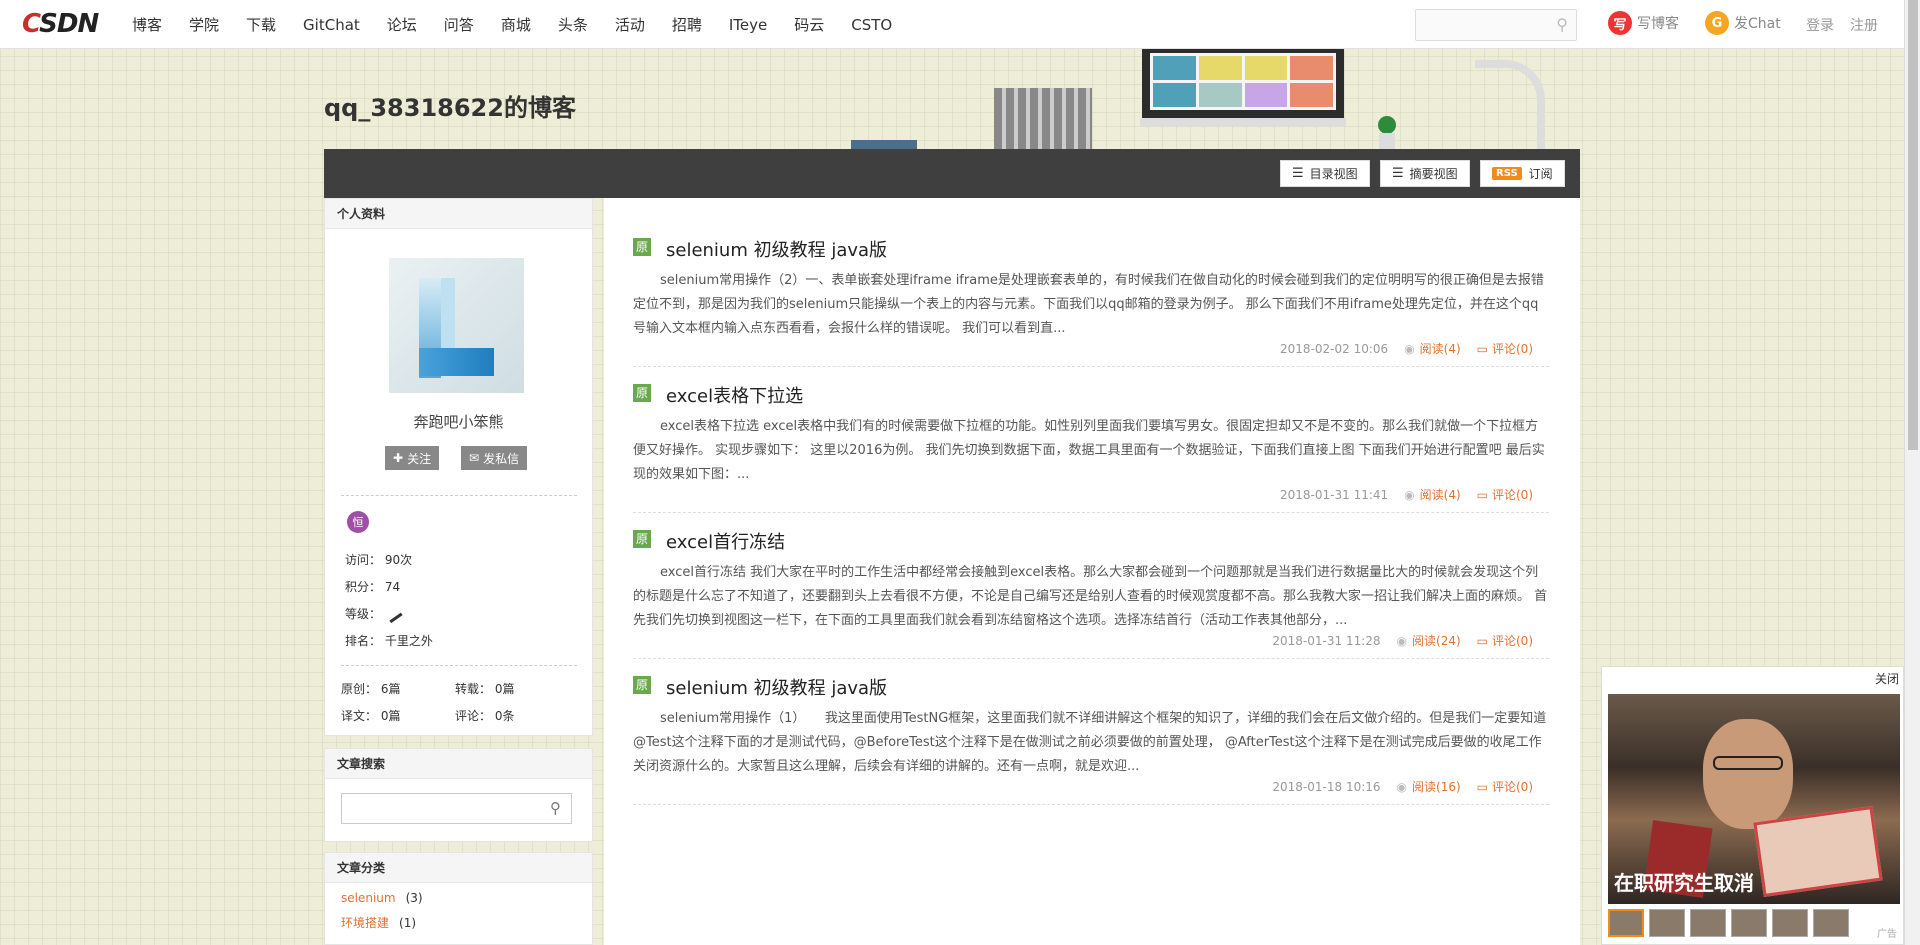  What do you see at coordinates (871, 25) in the screenshot?
I see `nav-item: CSTO` at bounding box center [871, 25].